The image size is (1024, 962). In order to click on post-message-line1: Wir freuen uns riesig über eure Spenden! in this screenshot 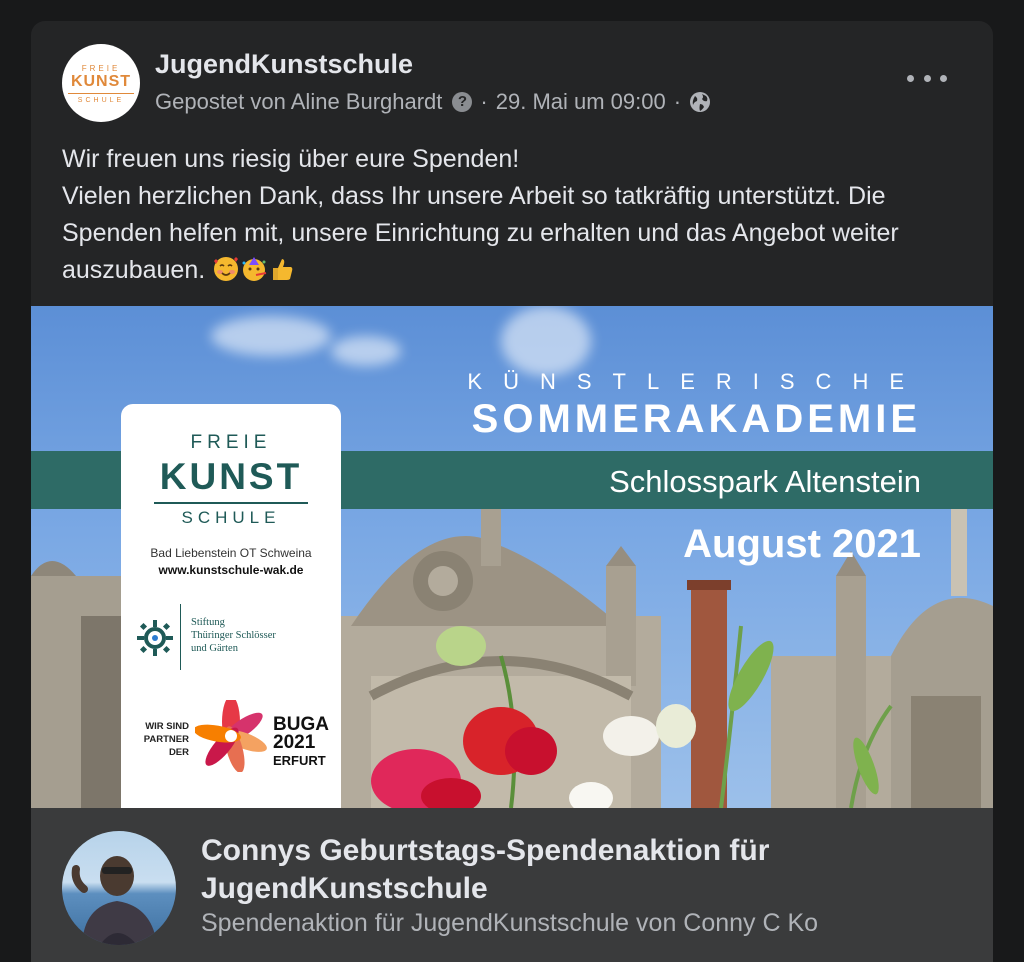, I will do `click(291, 159)`.